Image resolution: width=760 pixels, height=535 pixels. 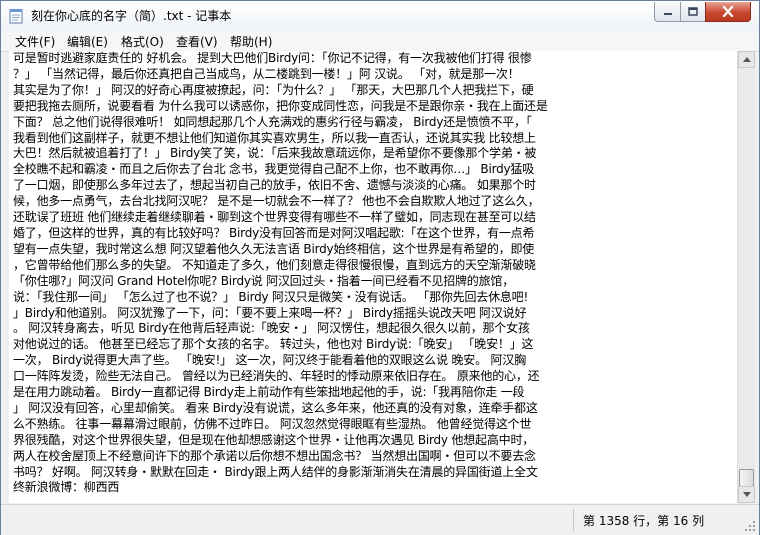 What do you see at coordinates (142, 41) in the screenshot?
I see `menu-format: 格式(O)` at bounding box center [142, 41].